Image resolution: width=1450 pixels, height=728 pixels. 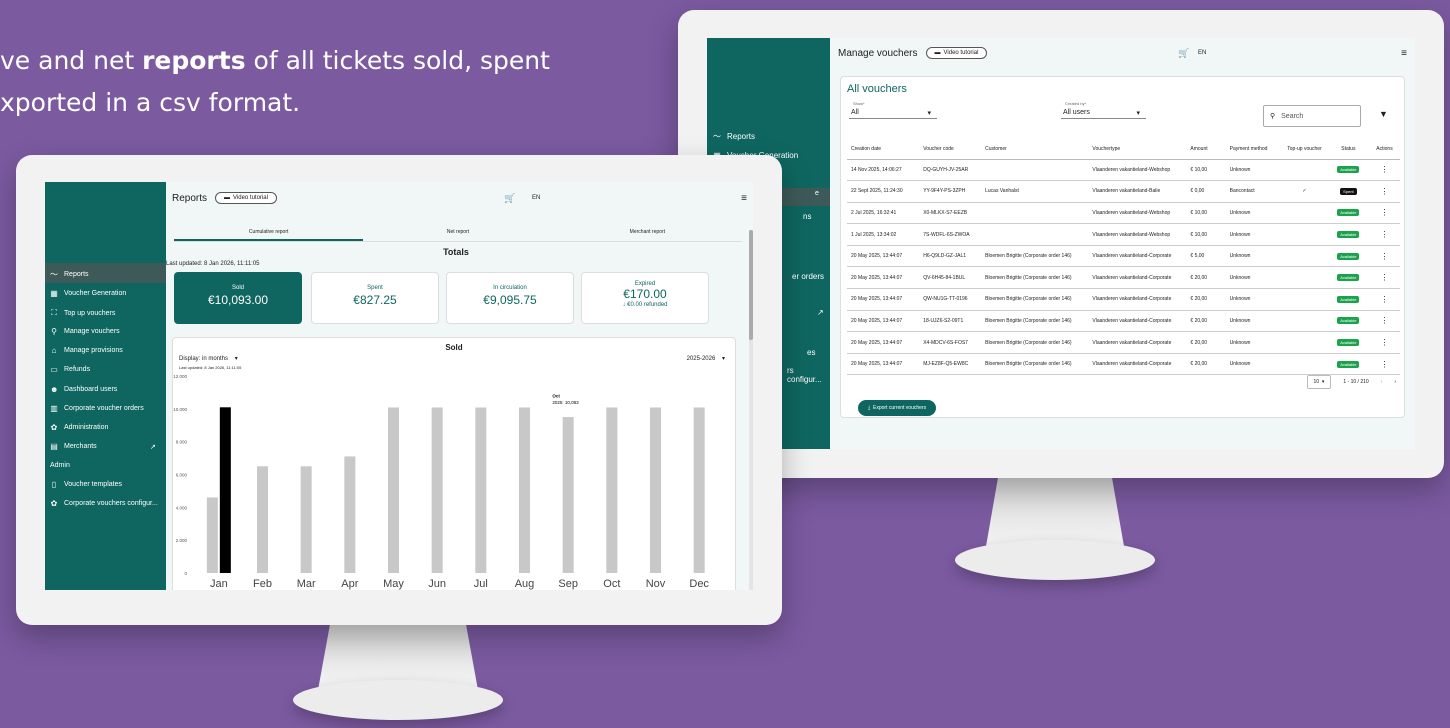 I want to click on column-header: Payment method, so click(x=1253, y=149).